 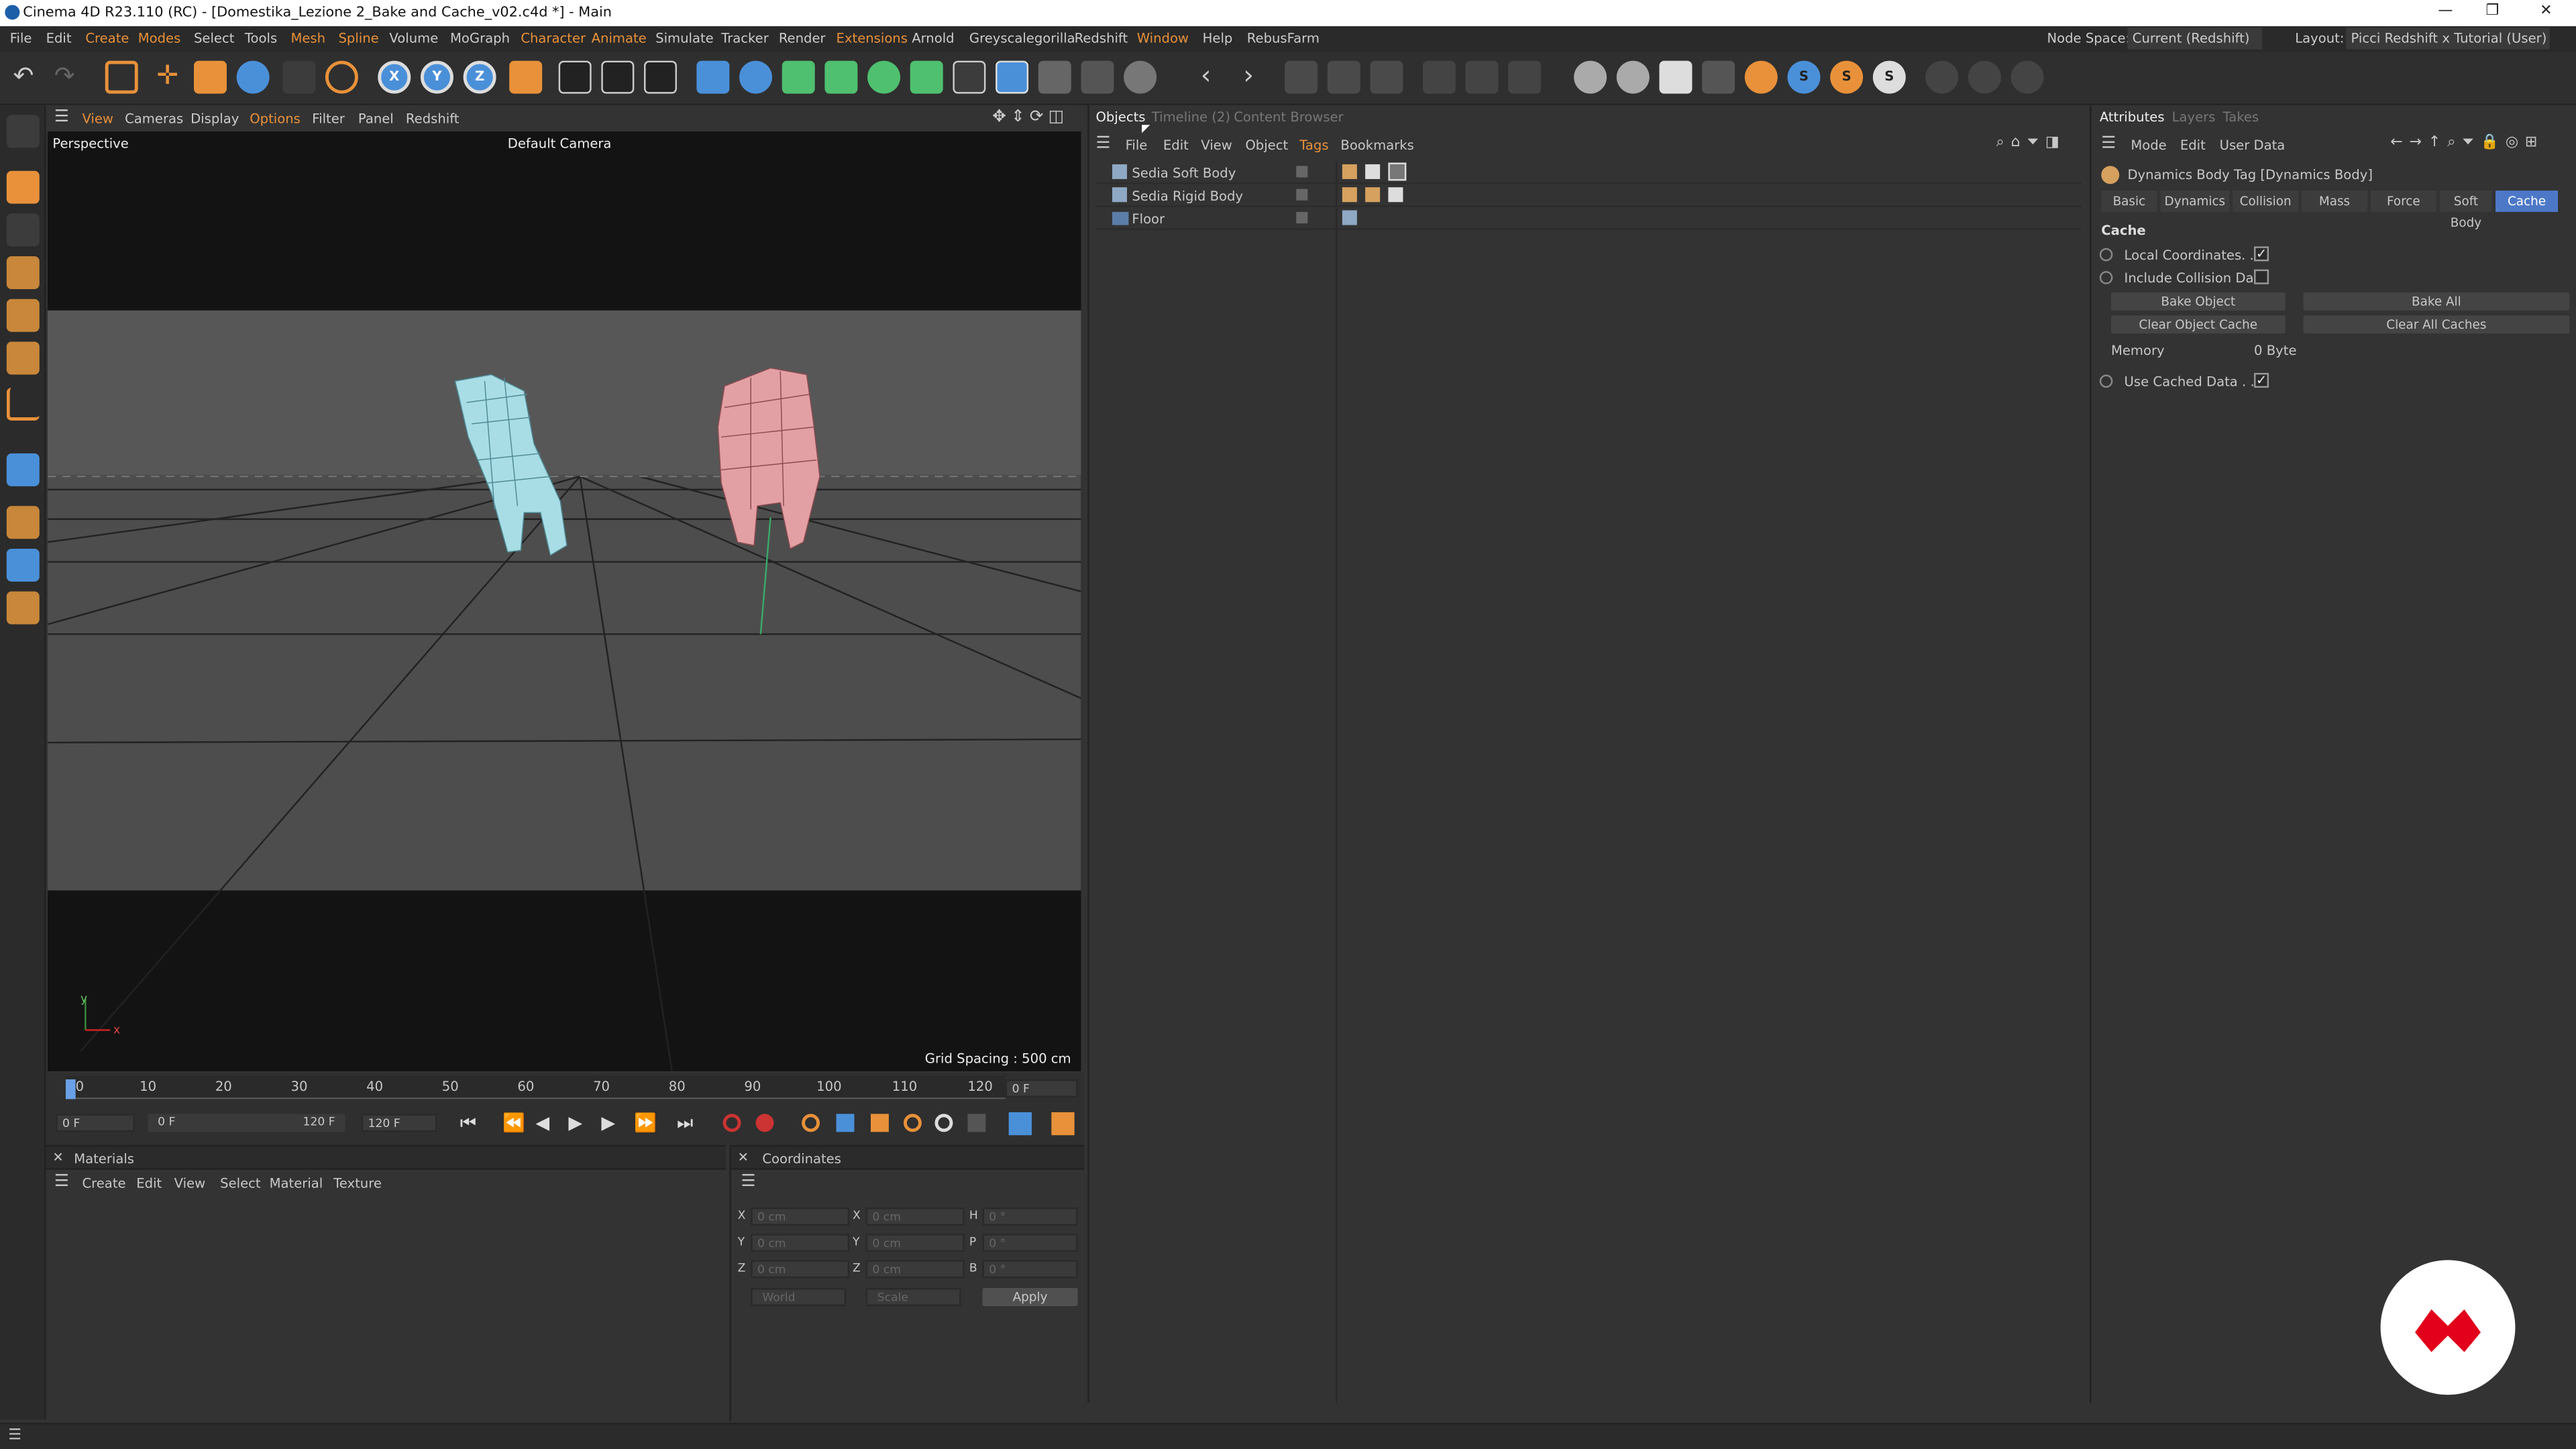 What do you see at coordinates (800, 1269) in the screenshot?
I see `position-z-field: 0 cm` at bounding box center [800, 1269].